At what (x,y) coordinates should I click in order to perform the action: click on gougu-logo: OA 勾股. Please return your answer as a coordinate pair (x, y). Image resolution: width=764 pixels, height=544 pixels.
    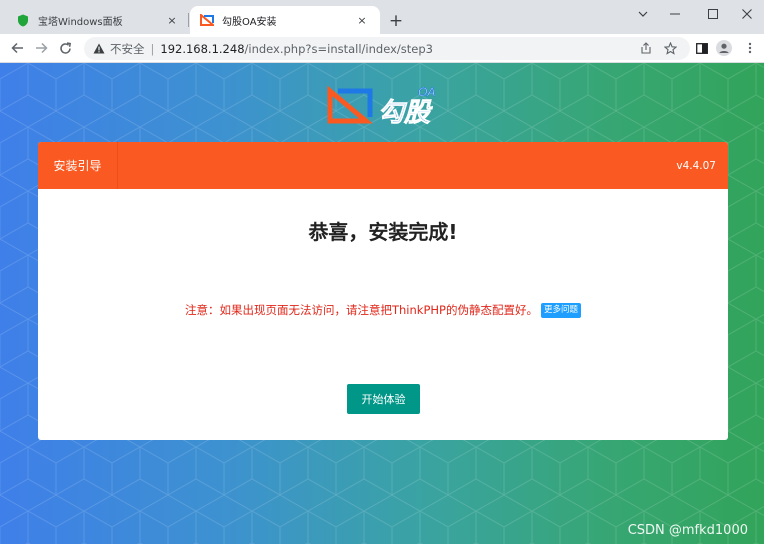
    Looking at the image, I should click on (386, 105).